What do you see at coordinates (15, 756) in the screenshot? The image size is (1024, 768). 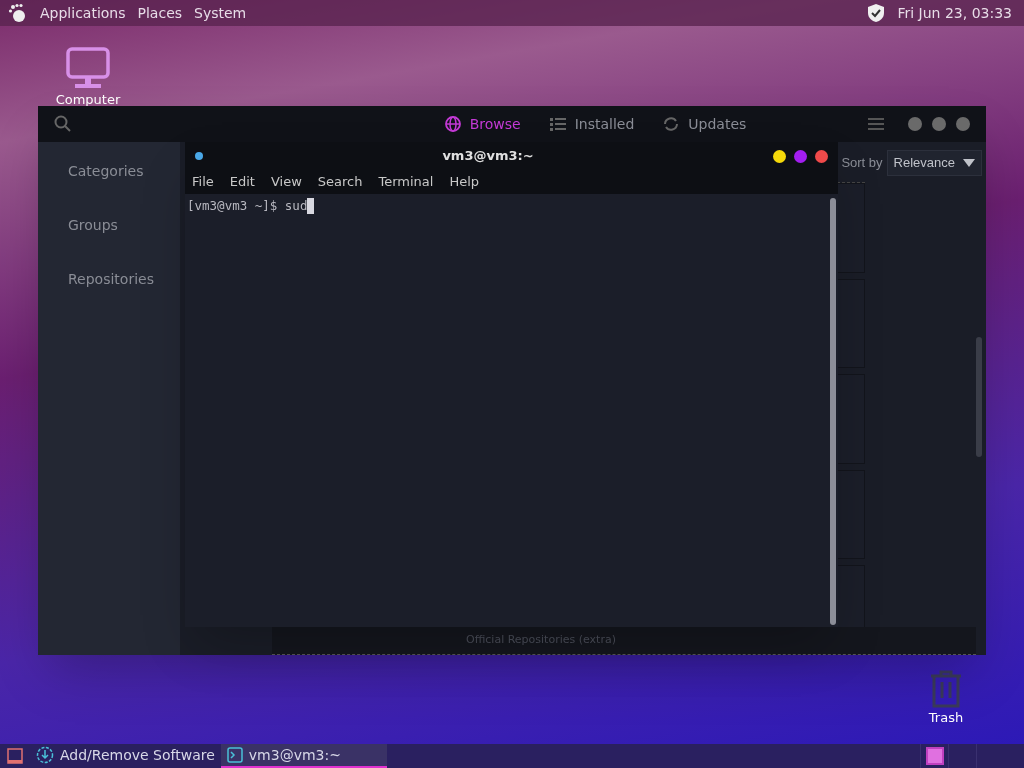 I see `window-icon` at bounding box center [15, 756].